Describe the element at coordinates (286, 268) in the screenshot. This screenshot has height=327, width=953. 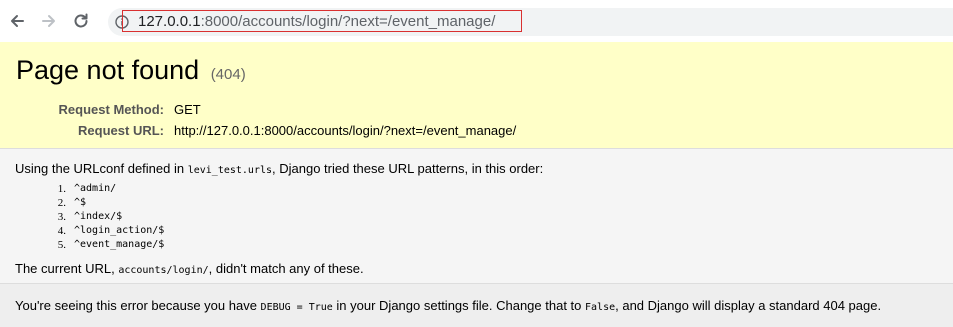
I see `current-url-suffix: , didn't match any of these.` at that location.